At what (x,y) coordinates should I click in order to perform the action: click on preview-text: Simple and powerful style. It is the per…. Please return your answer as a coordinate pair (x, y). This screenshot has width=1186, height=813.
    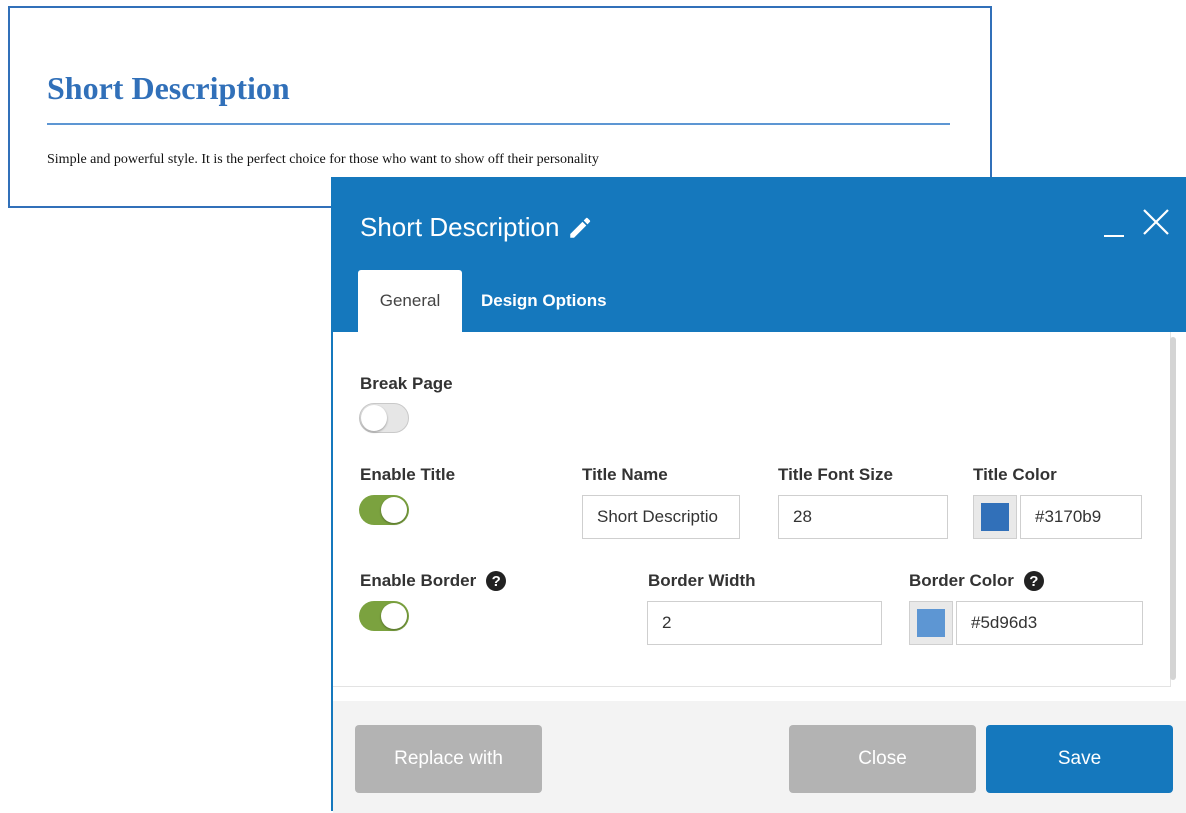
    Looking at the image, I should click on (323, 159).